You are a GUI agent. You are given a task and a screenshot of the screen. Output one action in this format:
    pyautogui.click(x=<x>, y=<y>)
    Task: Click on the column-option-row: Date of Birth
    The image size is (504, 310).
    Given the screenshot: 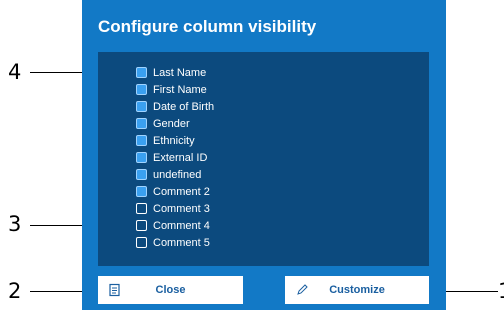 What is the action you would take?
    pyautogui.click(x=175, y=106)
    